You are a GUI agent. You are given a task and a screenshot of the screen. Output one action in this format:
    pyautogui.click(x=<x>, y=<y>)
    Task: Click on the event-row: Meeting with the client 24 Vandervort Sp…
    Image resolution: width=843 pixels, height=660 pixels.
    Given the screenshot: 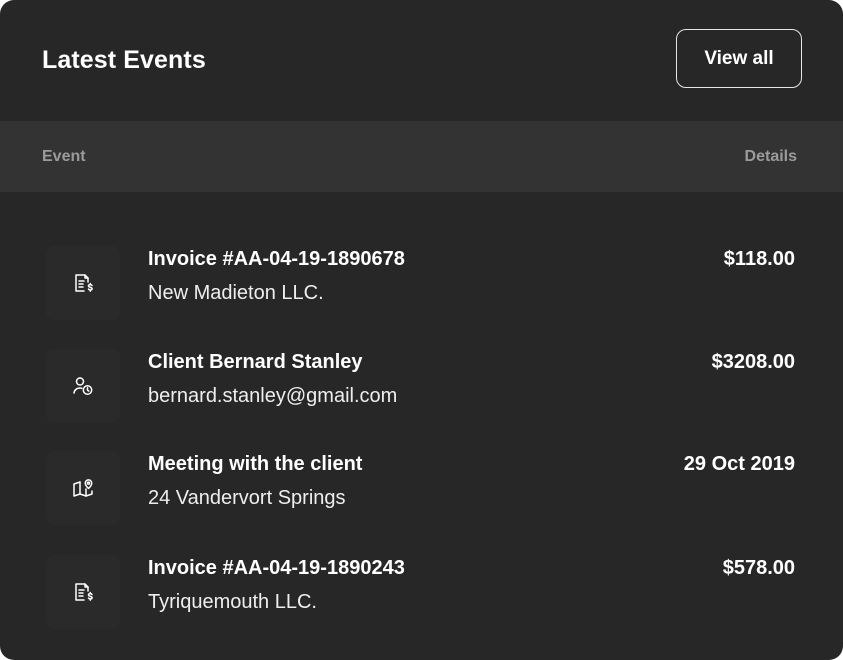 What is the action you would take?
    pyautogui.click(x=421, y=486)
    